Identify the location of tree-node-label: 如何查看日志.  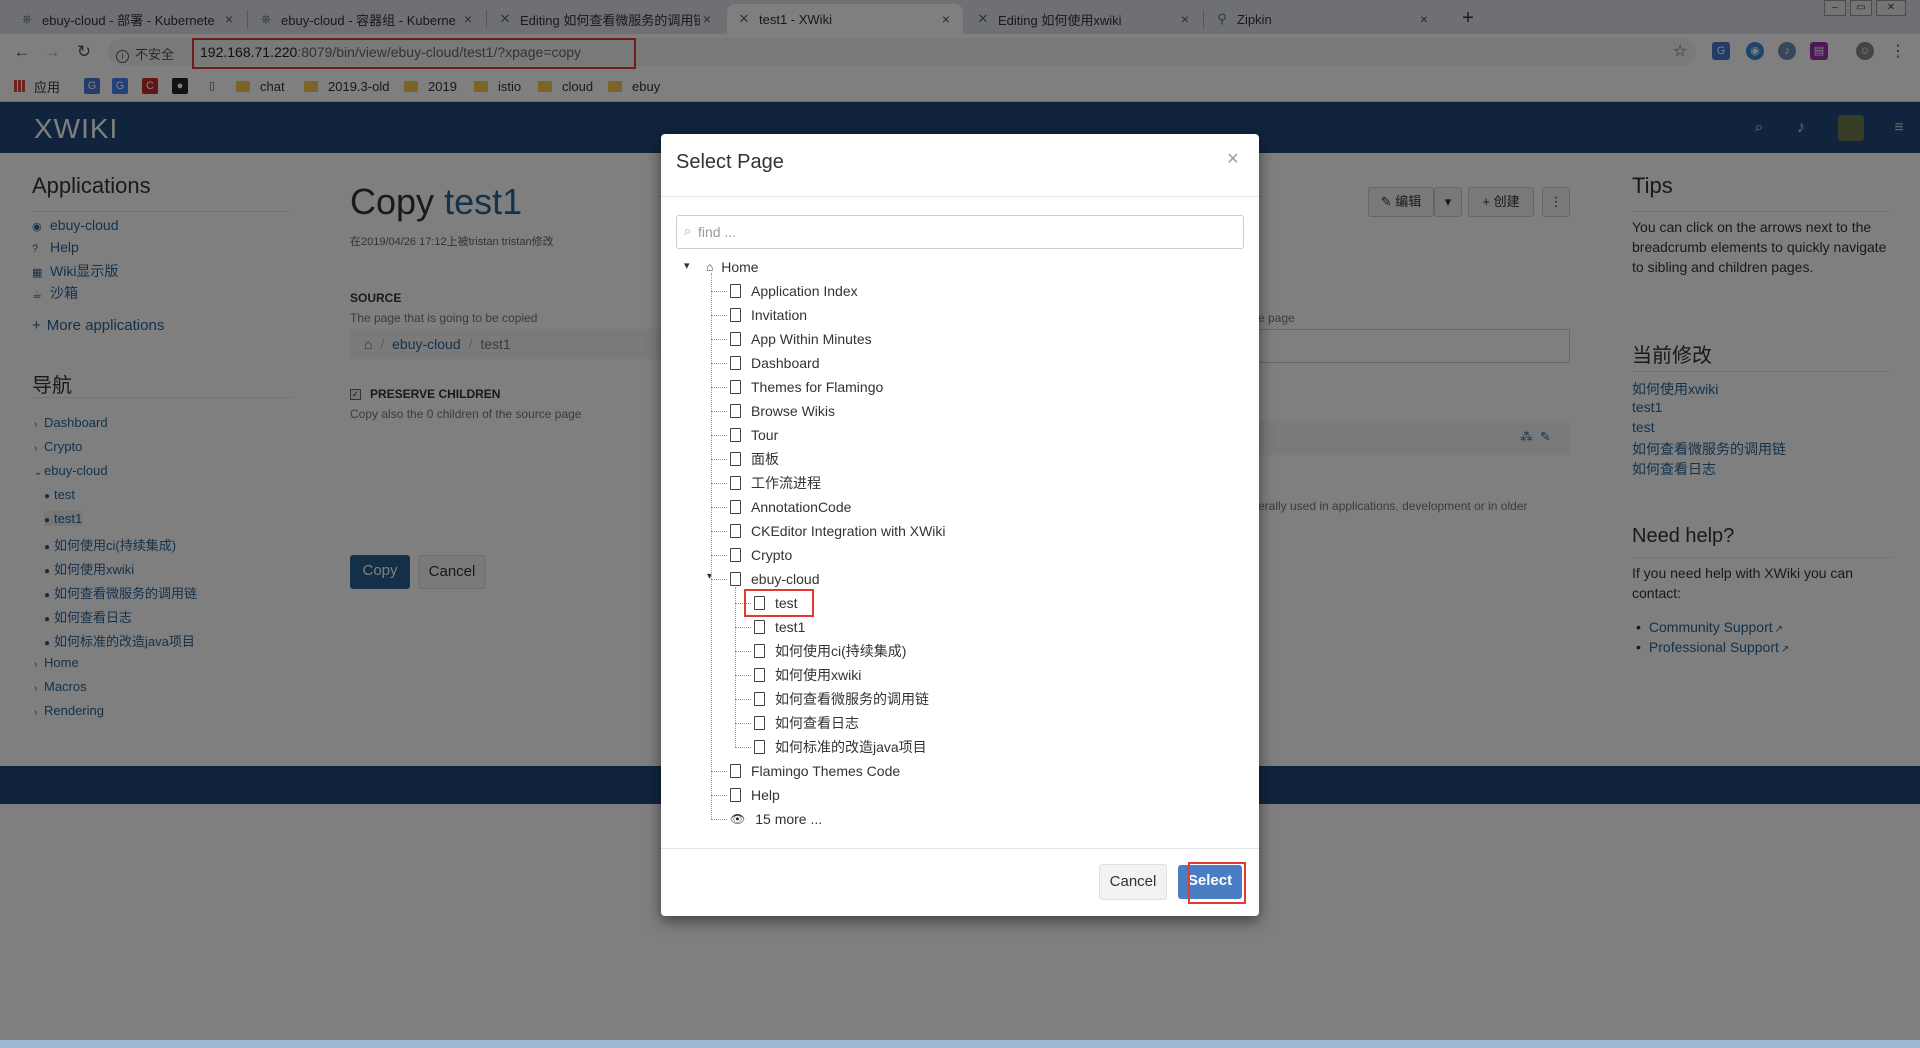
(817, 723).